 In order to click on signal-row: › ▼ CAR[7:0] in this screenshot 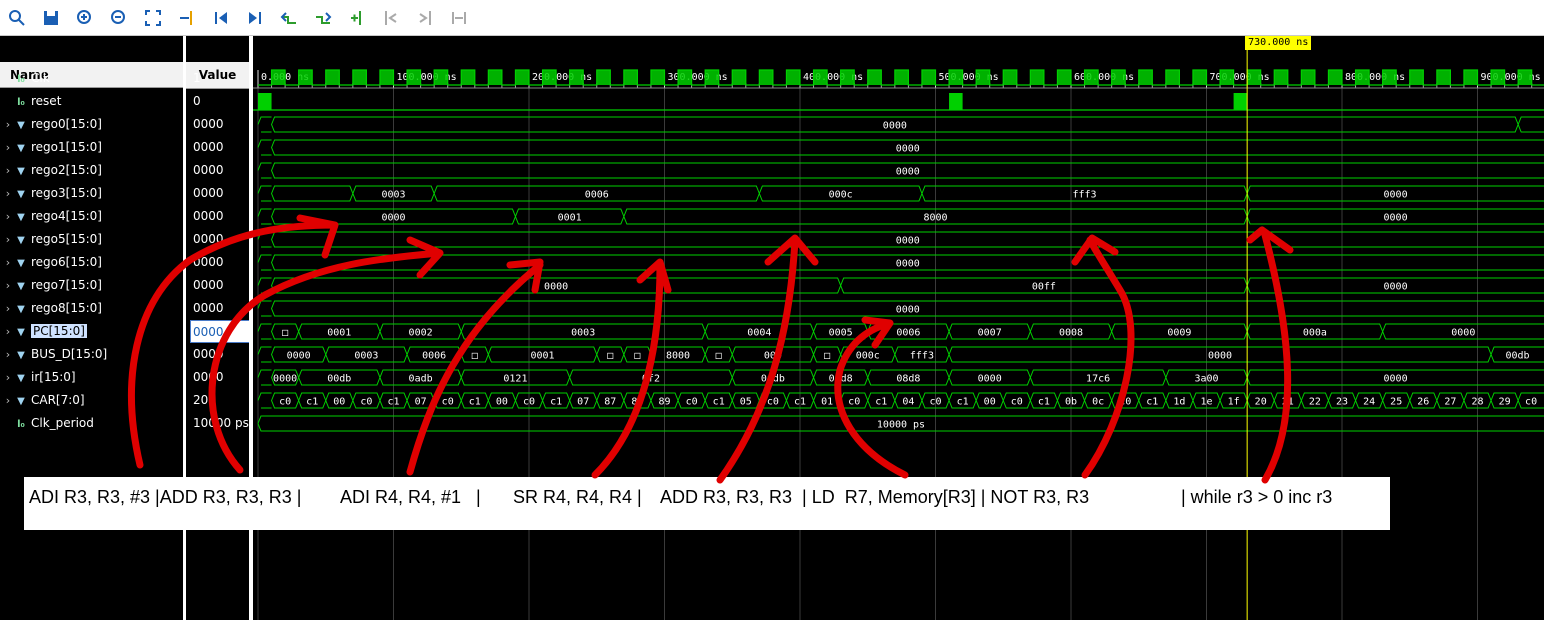, I will do `click(91, 400)`.